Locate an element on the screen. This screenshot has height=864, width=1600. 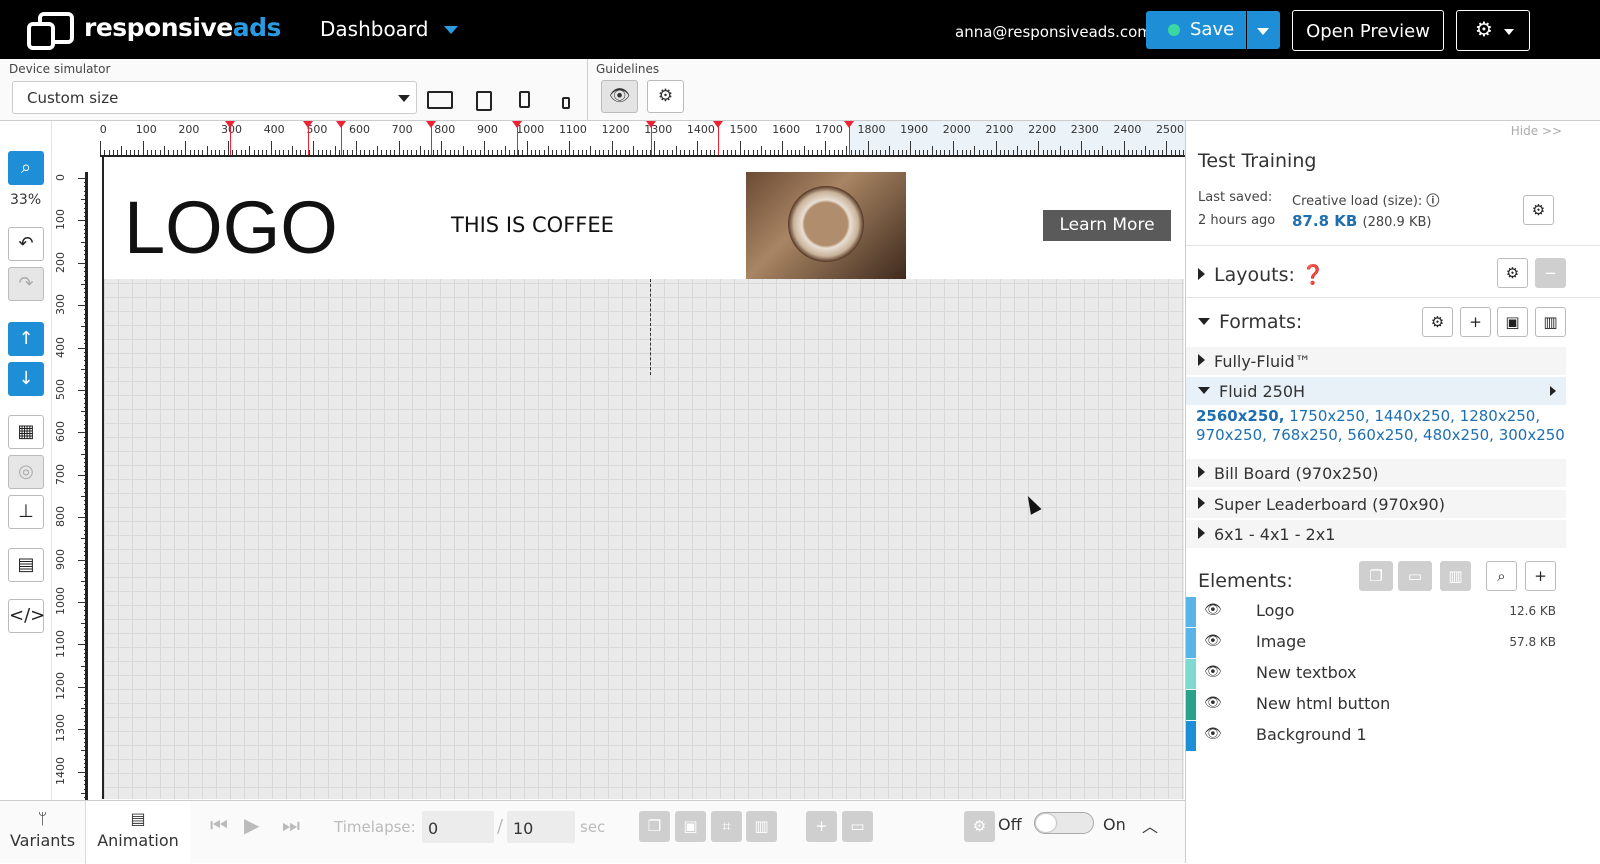
dashboard-menu: Dashboard is located at coordinates (374, 29).